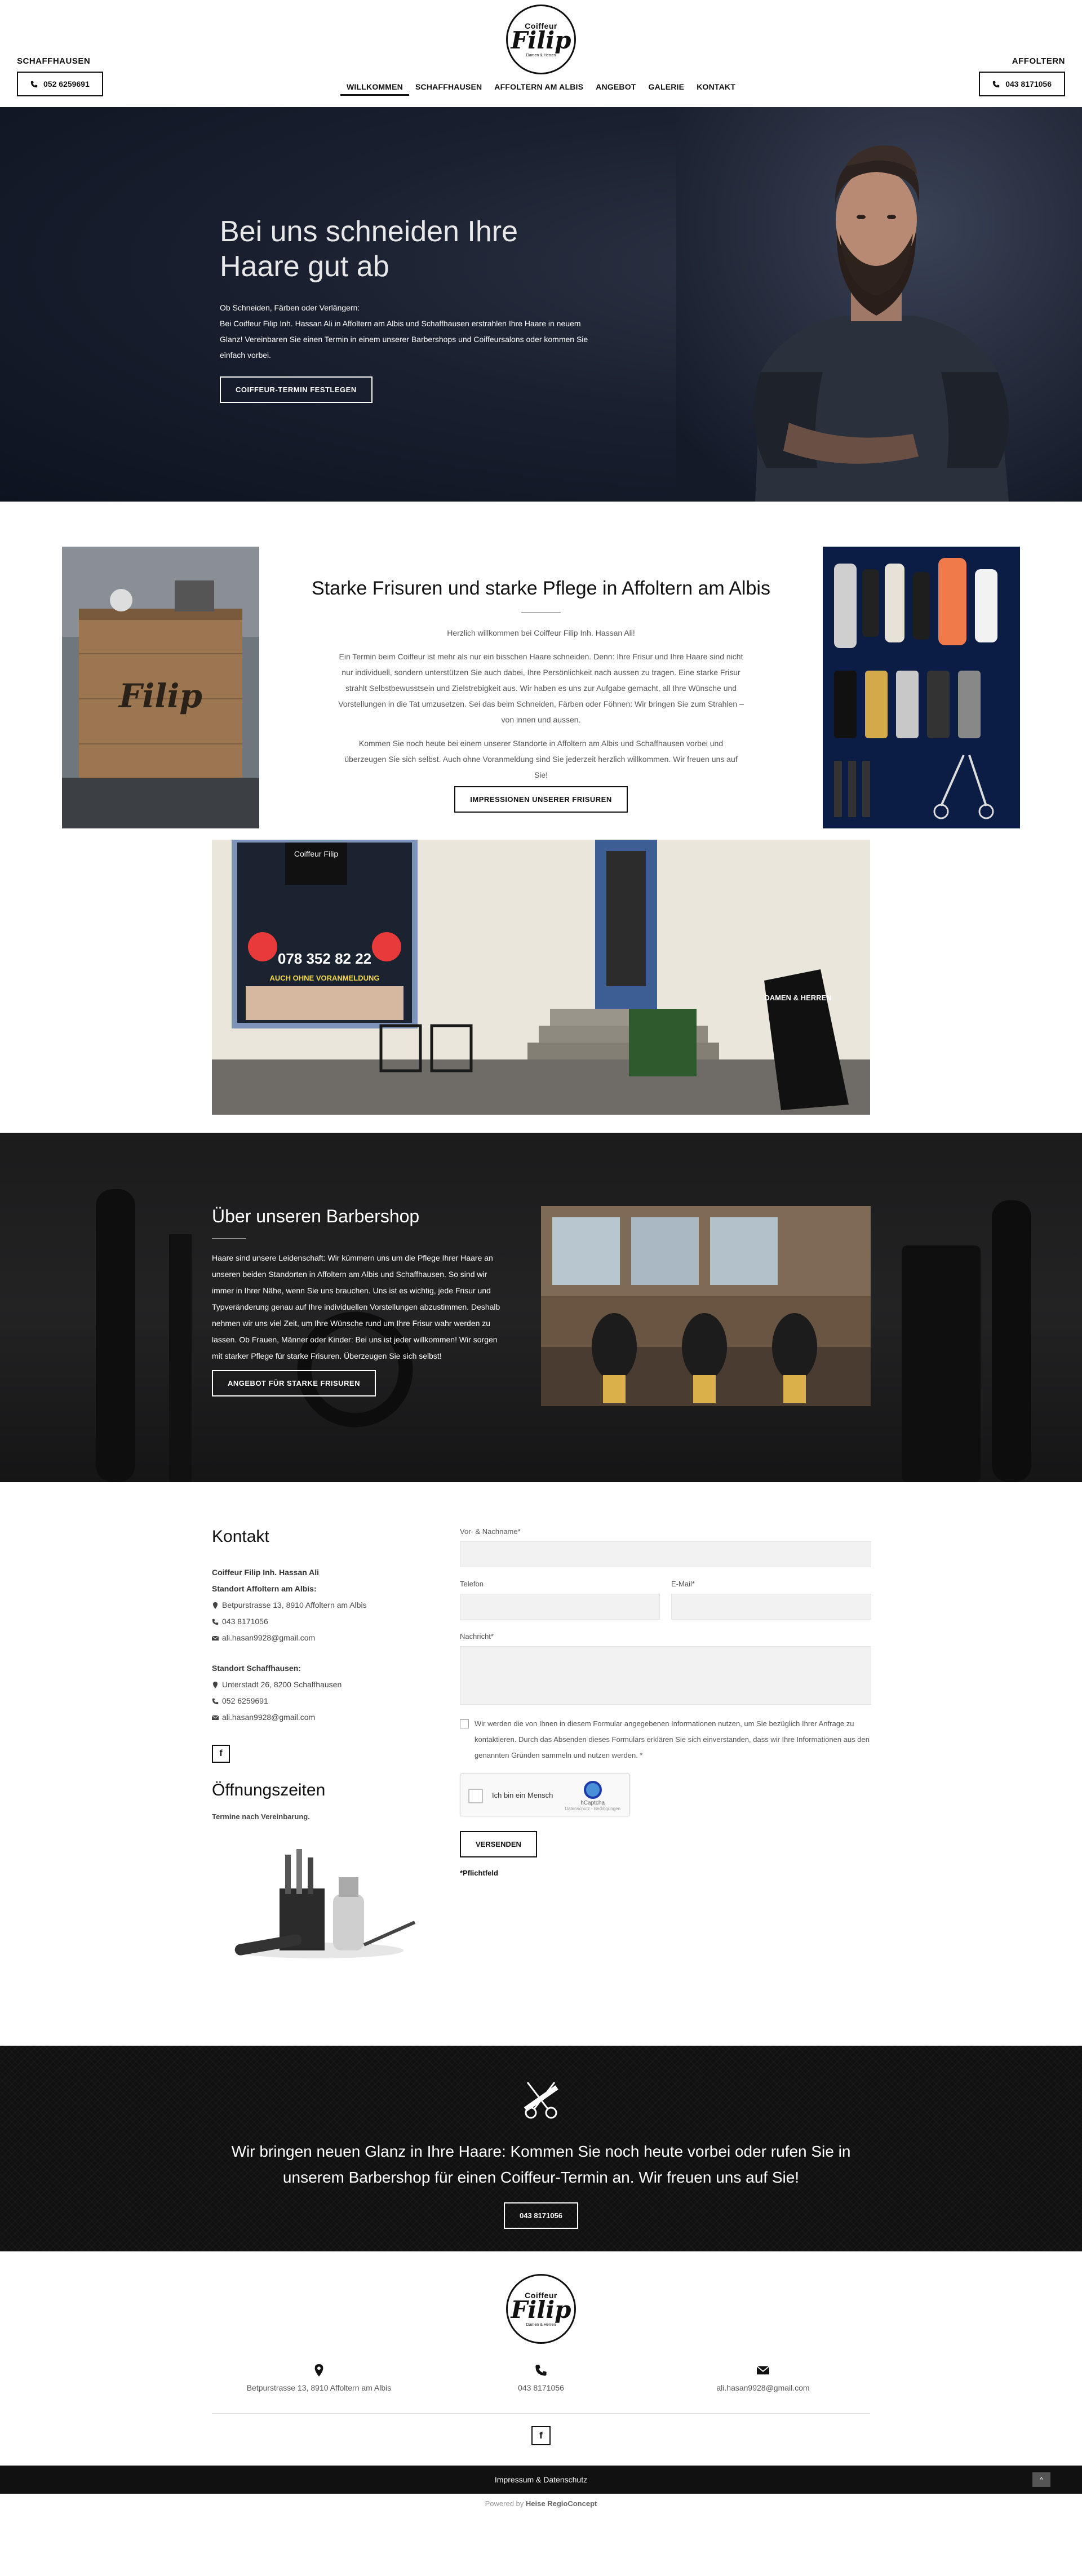 This screenshot has height=2576, width=1082. What do you see at coordinates (265, 1588) in the screenshot?
I see `location-affoltern-title: Standort Affoltern am Albis:` at bounding box center [265, 1588].